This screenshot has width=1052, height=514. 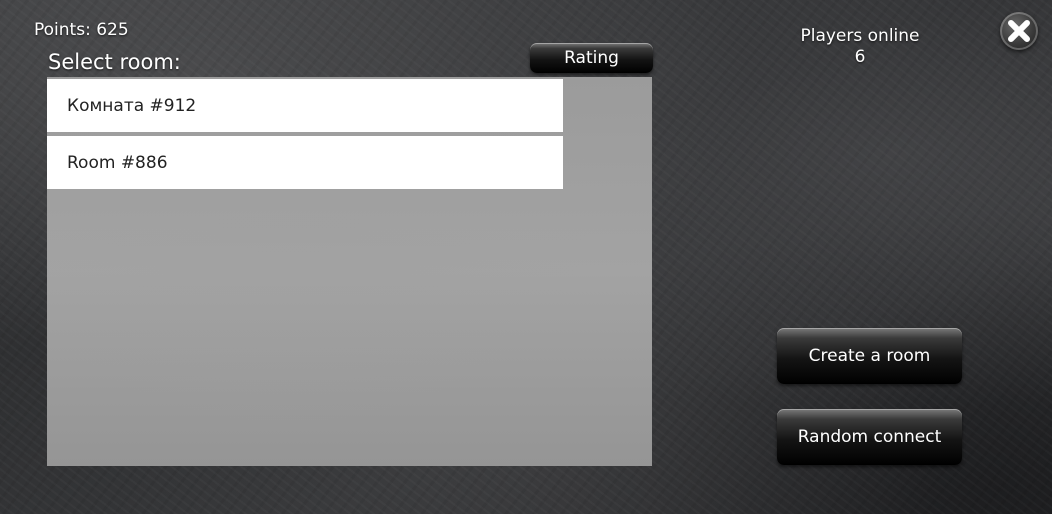 I want to click on room-list: Комната #912 Room #886, so click(x=305, y=136).